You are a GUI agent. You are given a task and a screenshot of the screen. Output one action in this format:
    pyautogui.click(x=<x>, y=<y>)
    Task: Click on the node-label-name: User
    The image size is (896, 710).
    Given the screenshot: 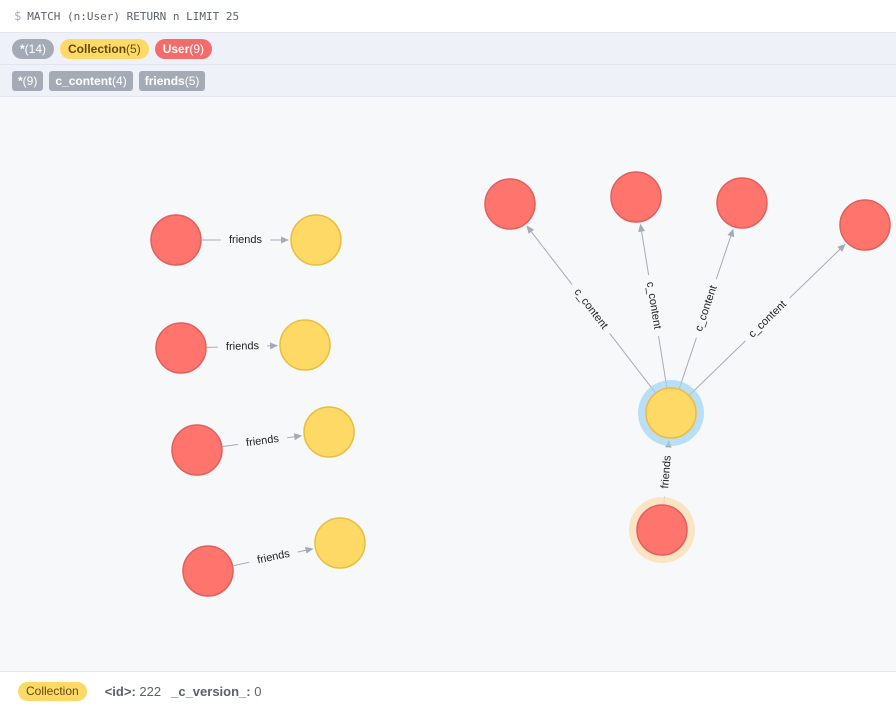 What is the action you would take?
    pyautogui.click(x=176, y=48)
    